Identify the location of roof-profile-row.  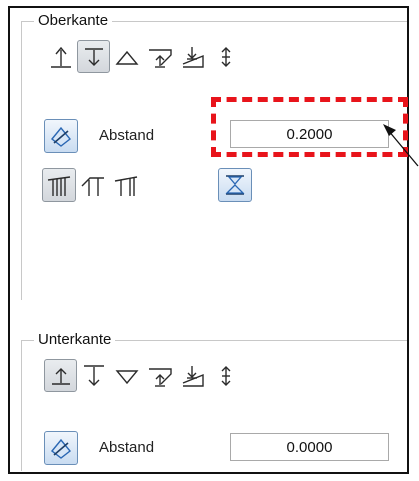
(92, 185).